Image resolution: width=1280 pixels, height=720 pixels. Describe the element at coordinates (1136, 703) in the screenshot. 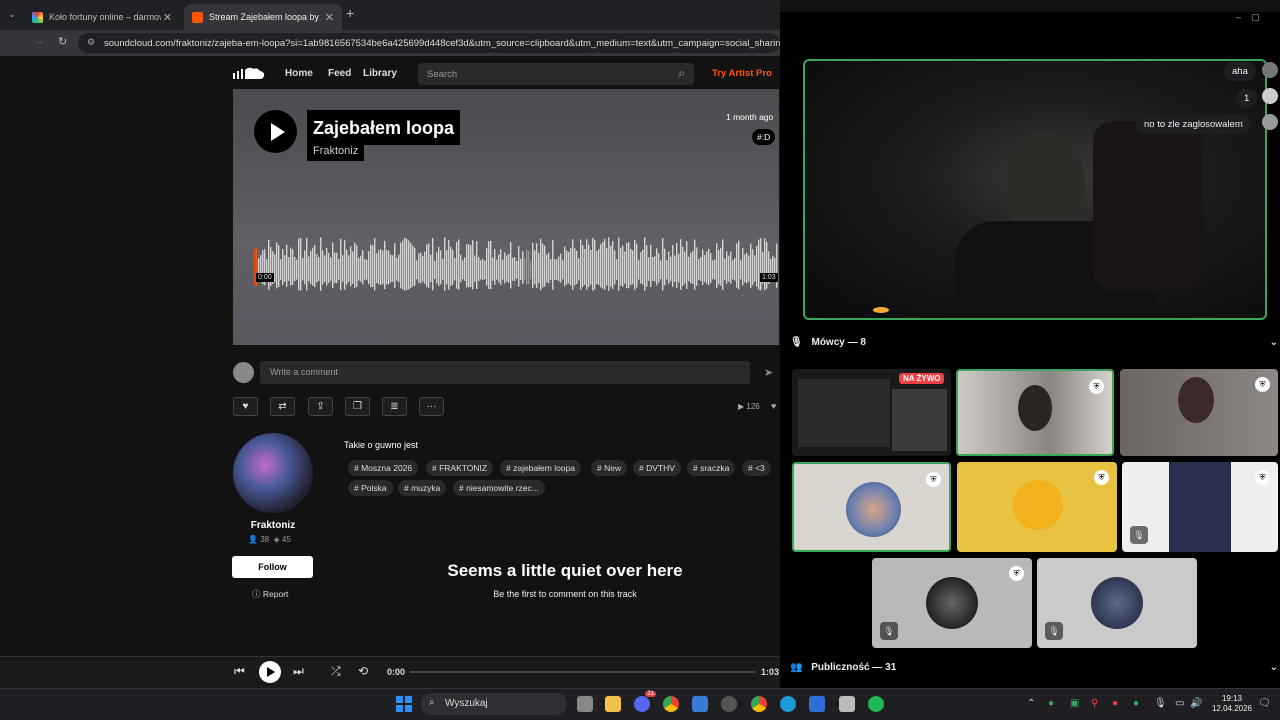

I see `spotify-tray-icon: ●` at that location.